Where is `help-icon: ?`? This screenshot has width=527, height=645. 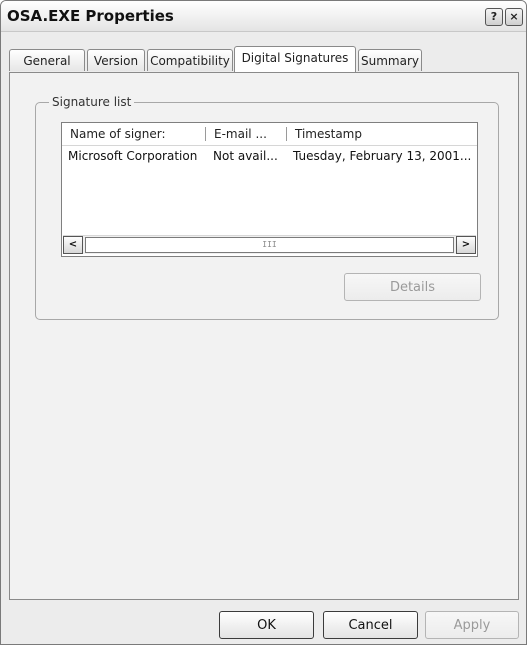
help-icon: ? is located at coordinates (494, 17).